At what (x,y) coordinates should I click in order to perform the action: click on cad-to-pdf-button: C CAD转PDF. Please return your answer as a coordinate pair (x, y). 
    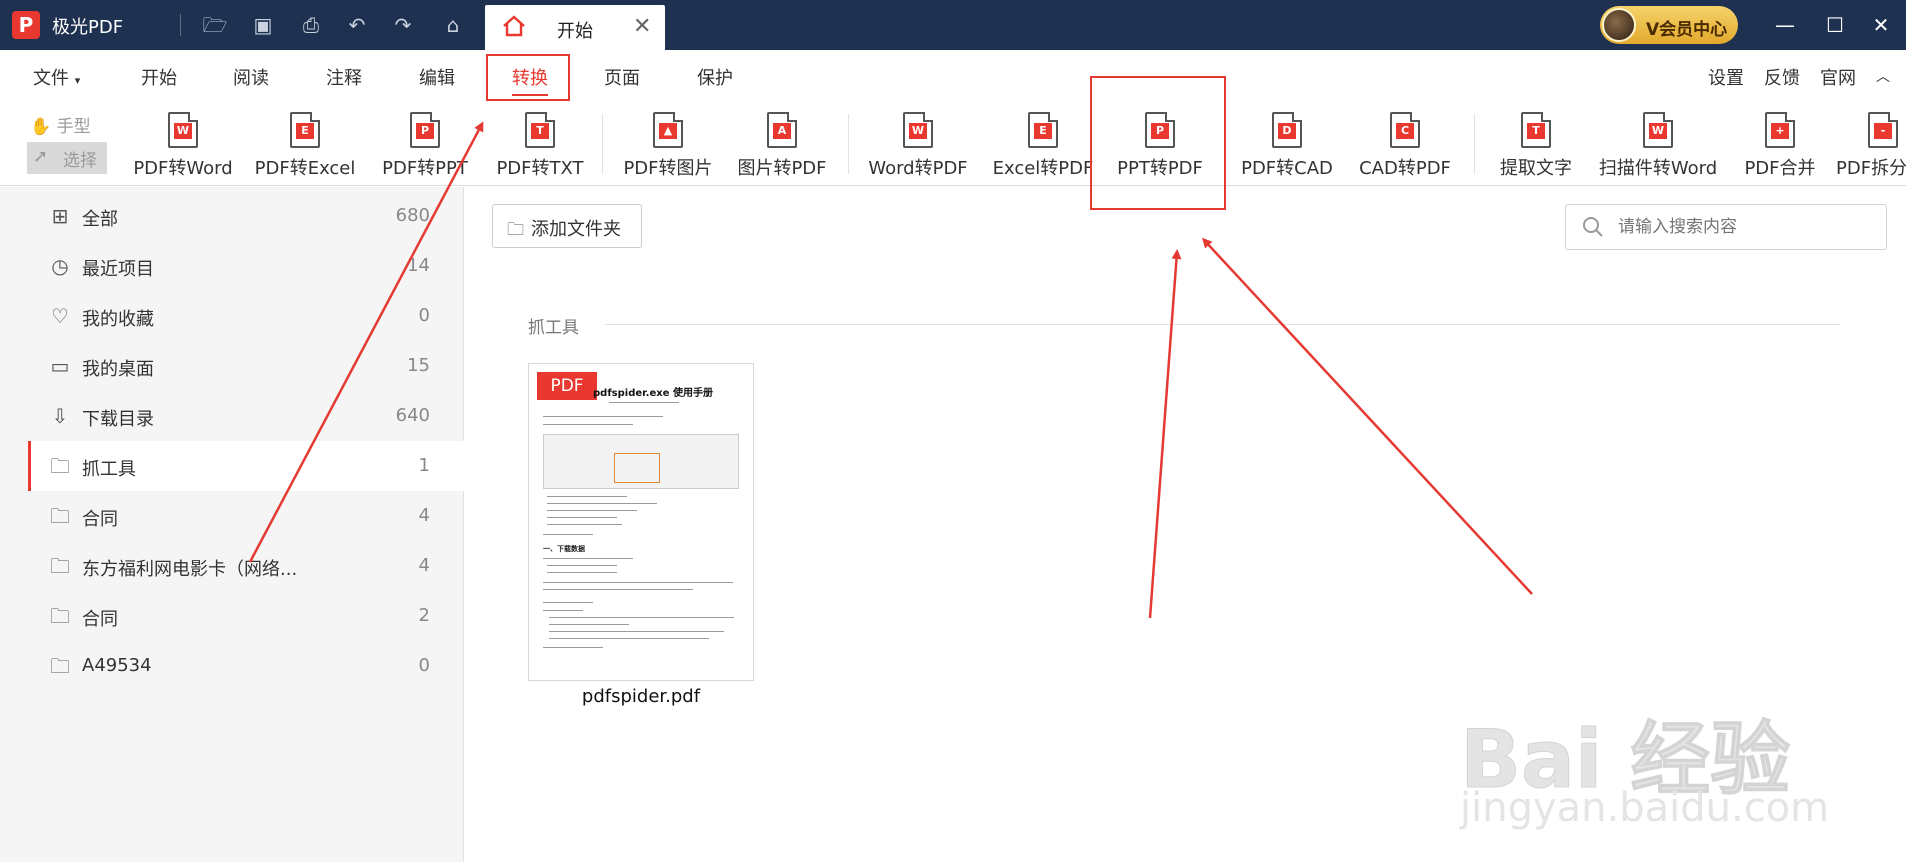
    Looking at the image, I should click on (1405, 146).